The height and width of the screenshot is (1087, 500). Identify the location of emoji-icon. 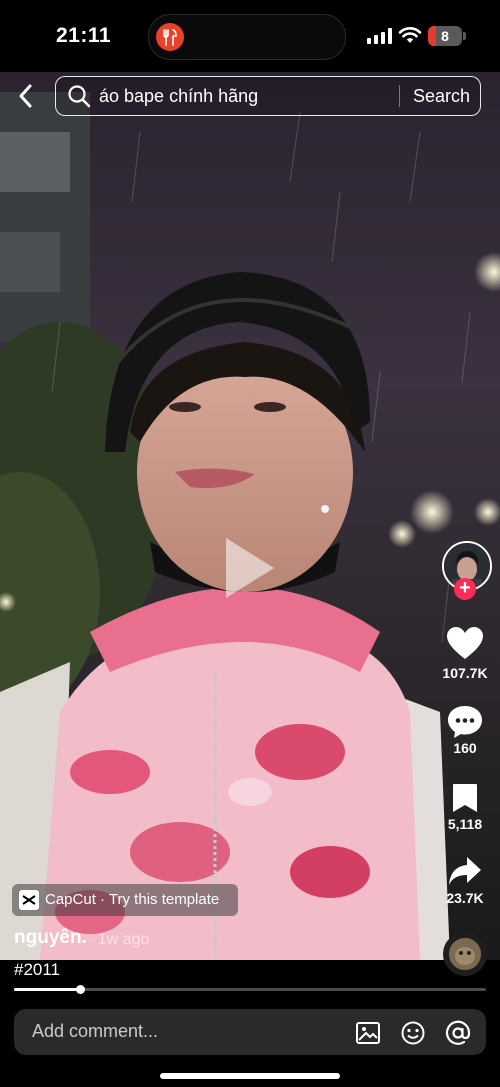
(413, 1033).